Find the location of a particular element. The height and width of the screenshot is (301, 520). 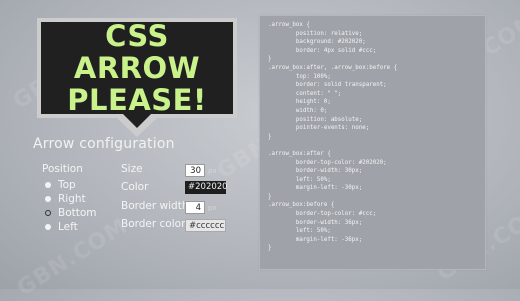

radio-label: Top is located at coordinates (67, 185).